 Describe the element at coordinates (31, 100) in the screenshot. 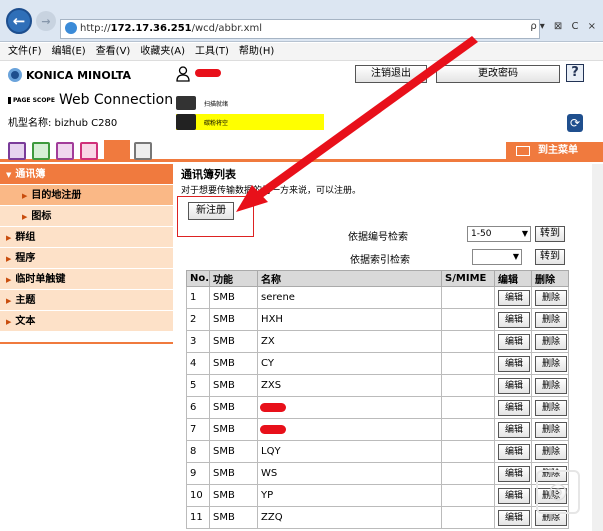

I see `page-scope-label: PAGE SCOPE` at that location.